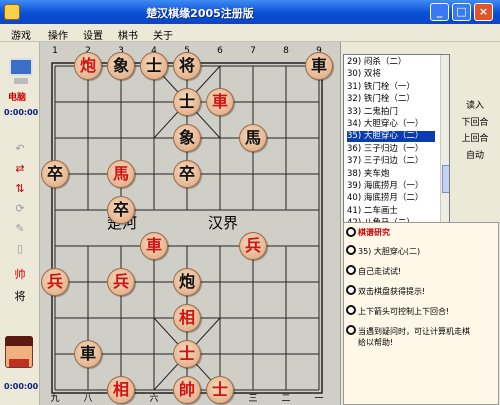 Image resolution: width=500 pixels, height=405 pixels. Describe the element at coordinates (475, 121) in the screenshot. I see `next-round-button: 下回合` at that location.